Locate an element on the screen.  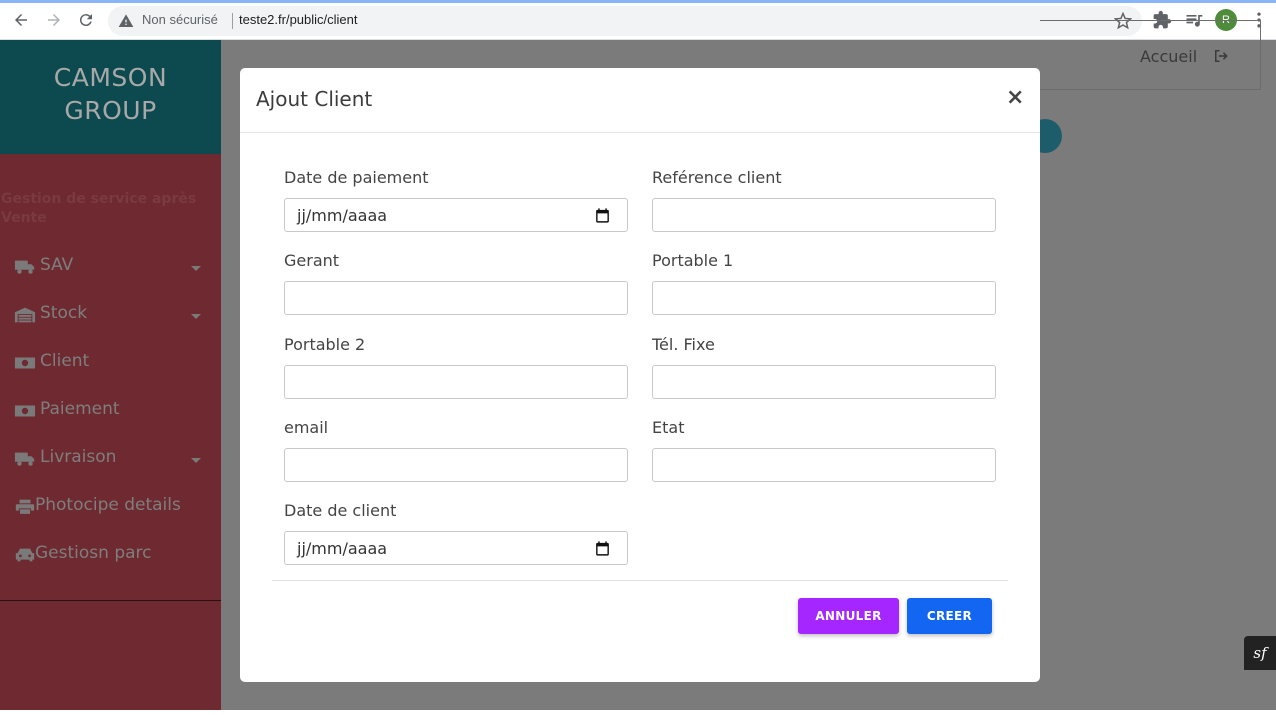
sidebar-item-paiement: Paiement is located at coordinates (110, 412).